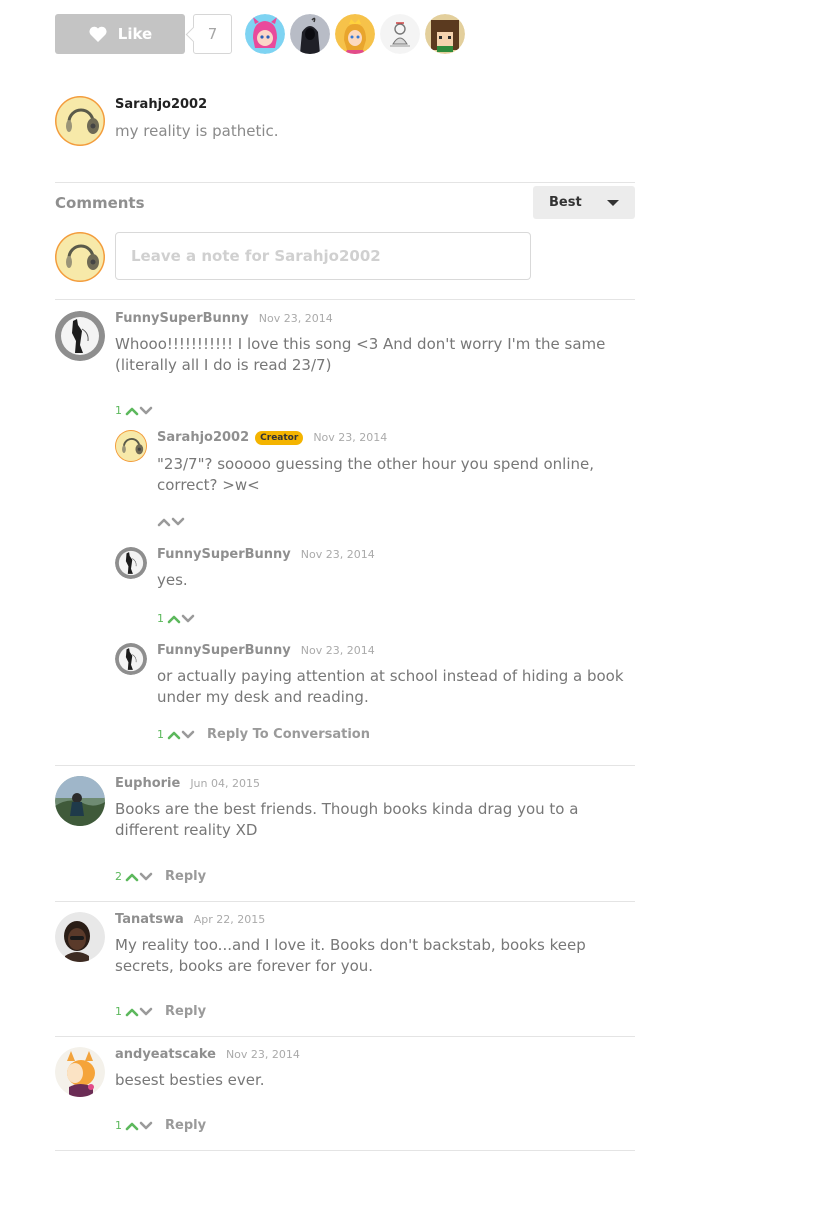 The width and height of the screenshot is (840, 1224). I want to click on author-status: my reality is pathetic., so click(197, 131).